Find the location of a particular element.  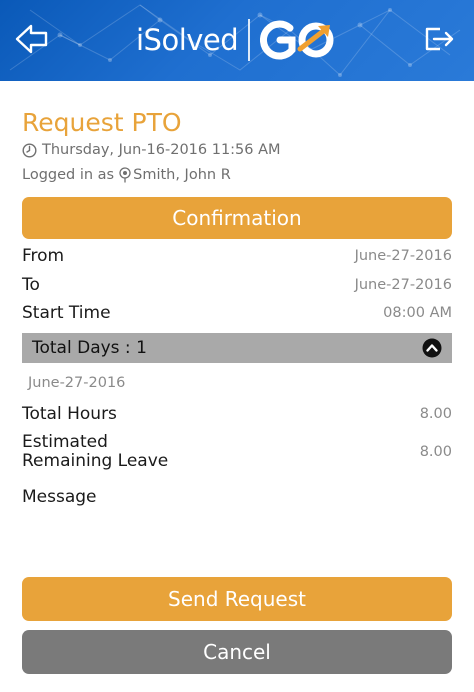

cancel-button: Cancel is located at coordinates (237, 652).